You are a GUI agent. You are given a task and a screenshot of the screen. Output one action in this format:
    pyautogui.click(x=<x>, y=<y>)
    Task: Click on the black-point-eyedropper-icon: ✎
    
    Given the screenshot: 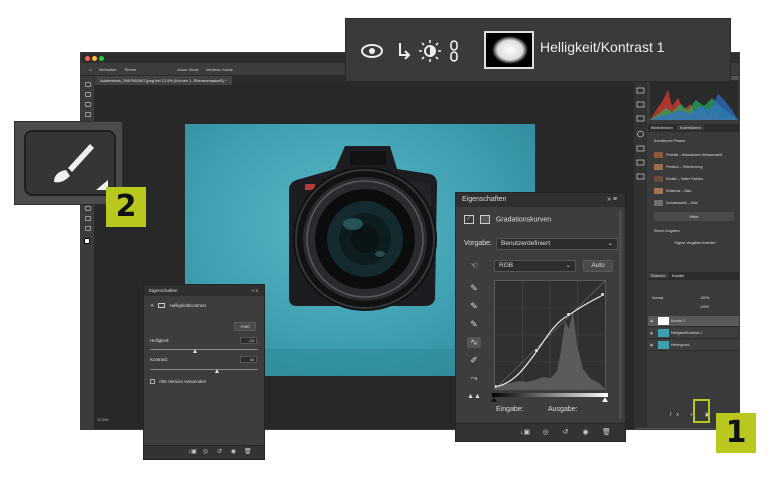 What is the action you would take?
    pyautogui.click(x=474, y=288)
    